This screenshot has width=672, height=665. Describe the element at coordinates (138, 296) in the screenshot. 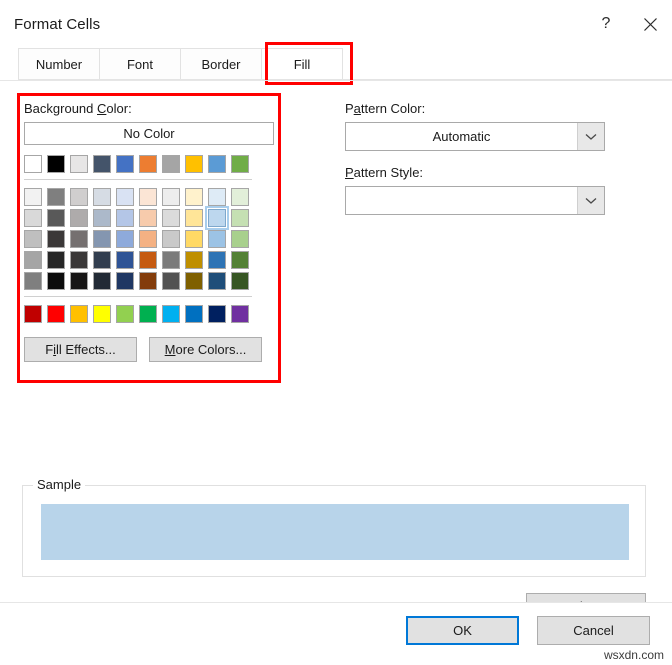

I see `swatch-divider-bottom` at that location.